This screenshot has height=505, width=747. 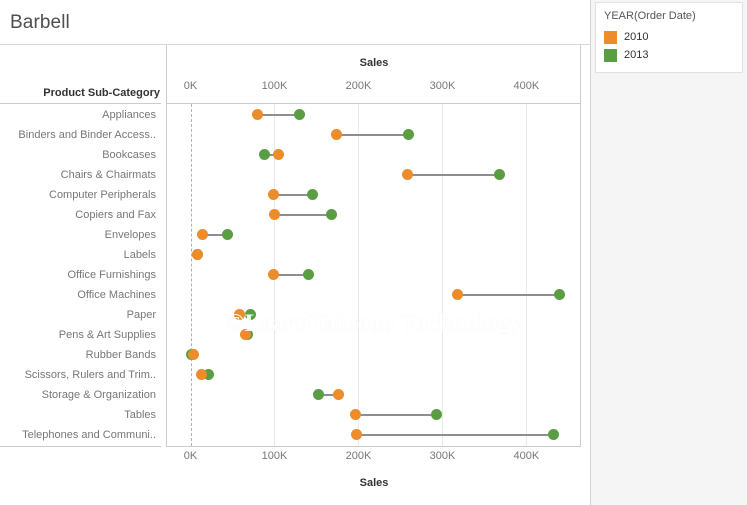 I want to click on legend-title: YEAR(Order Date), so click(x=650, y=16).